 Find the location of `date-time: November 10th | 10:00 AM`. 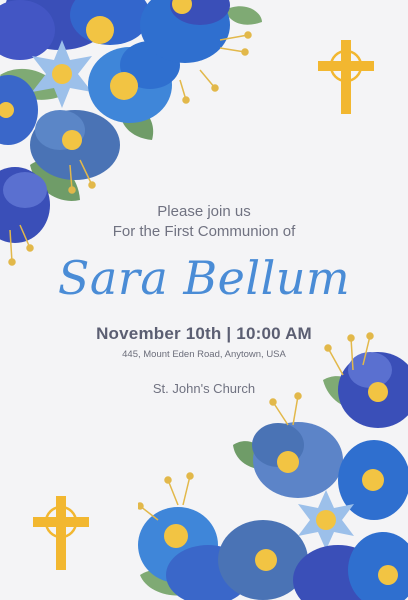

date-time: November 10th | 10:00 AM is located at coordinates (204, 333).